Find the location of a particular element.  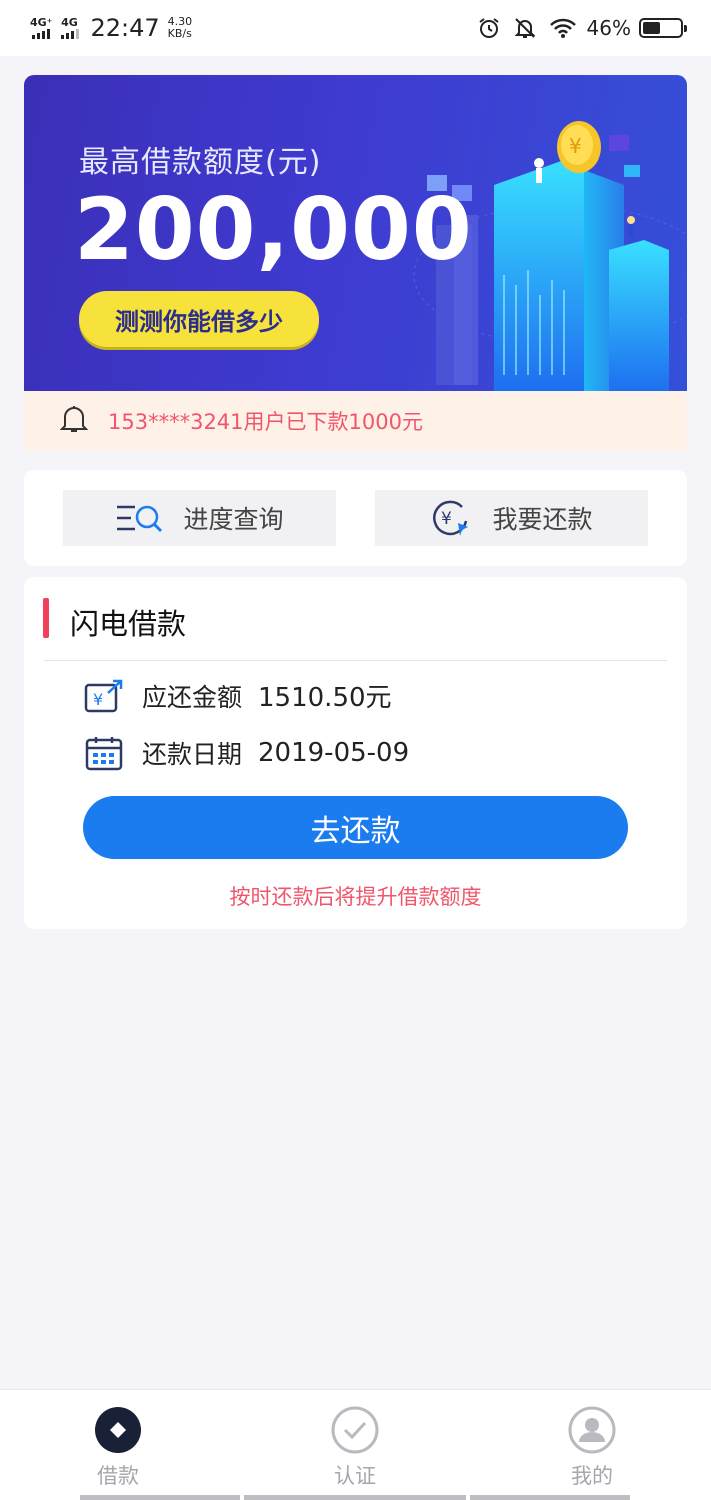

bill-yuan-icon: ¥ is located at coordinates (104, 696).